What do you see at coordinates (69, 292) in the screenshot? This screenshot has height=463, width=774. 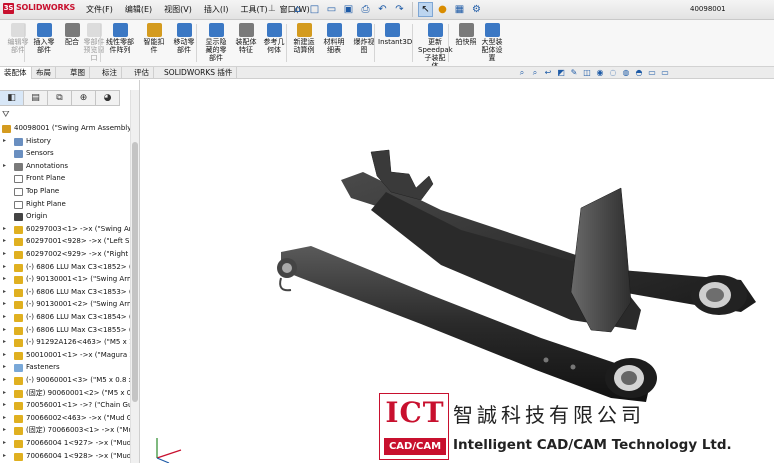 I see `tree-item: ▸ (-) 6806 LLU Max C3<1853> (` at bounding box center [69, 292].